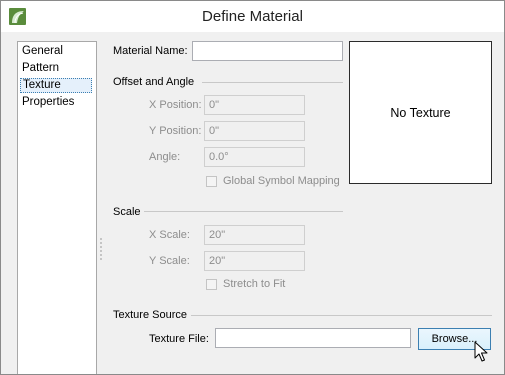  Describe the element at coordinates (254, 131) in the screenshot. I see `y-position-input` at that location.